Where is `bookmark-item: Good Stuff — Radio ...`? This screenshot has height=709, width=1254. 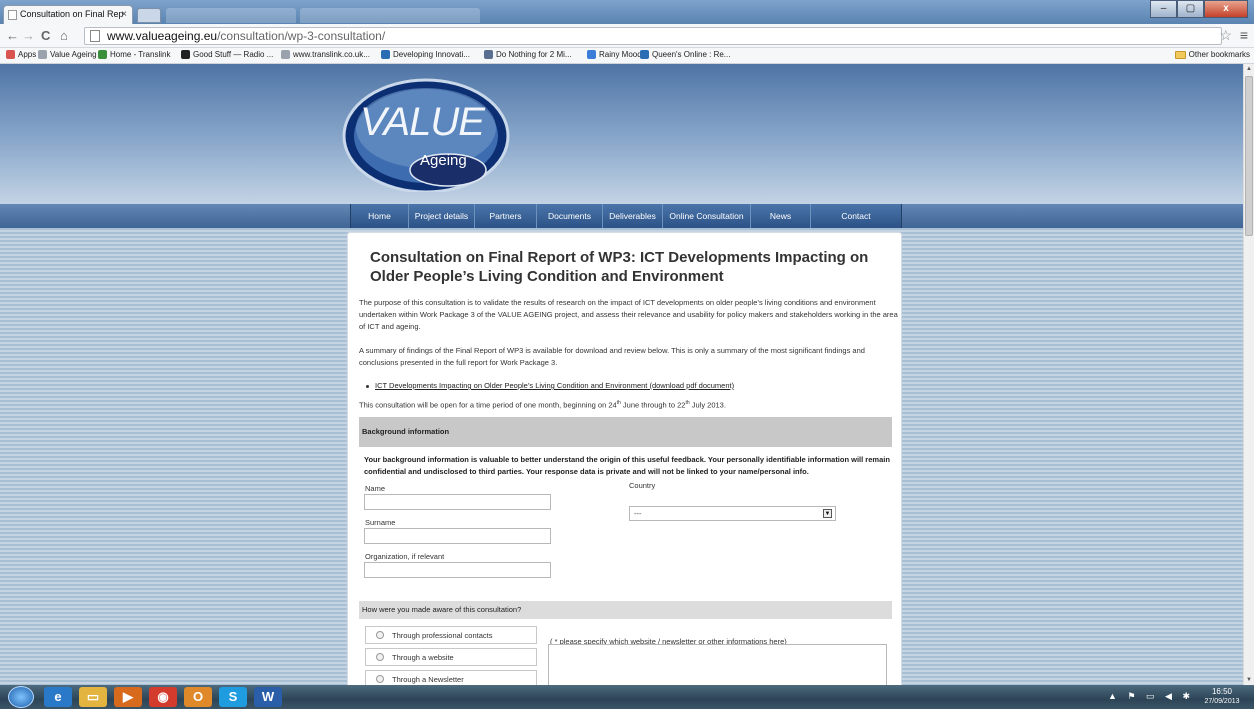 bookmark-item: Good Stuff — Radio ... is located at coordinates (227, 54).